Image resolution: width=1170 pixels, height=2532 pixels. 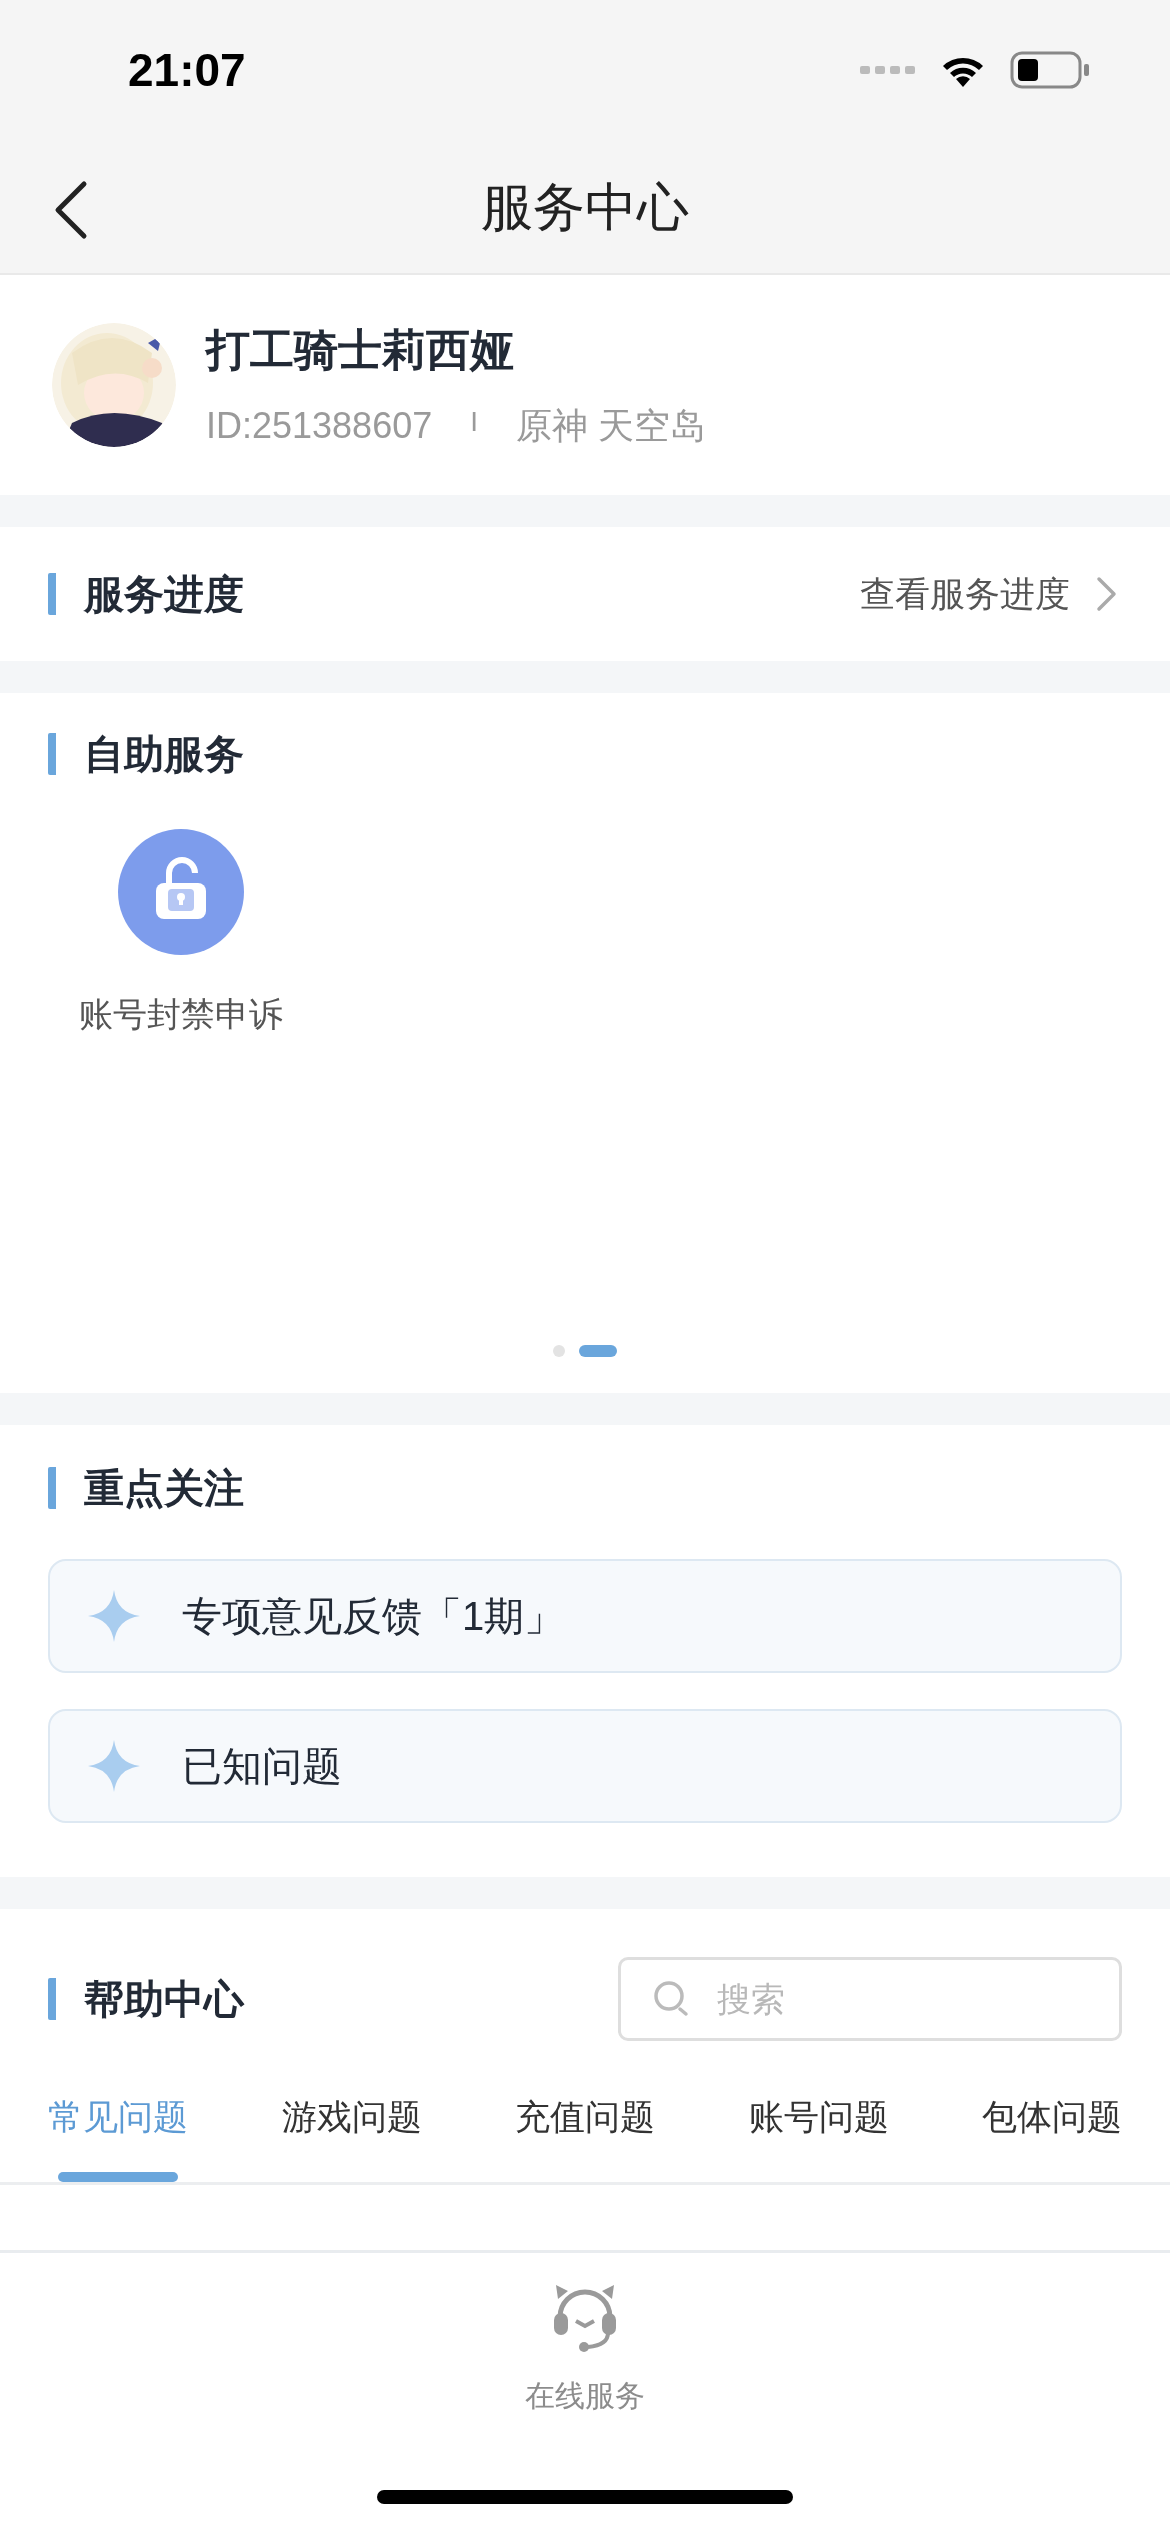 I want to click on user-id: ID:251388607, so click(x=319, y=426).